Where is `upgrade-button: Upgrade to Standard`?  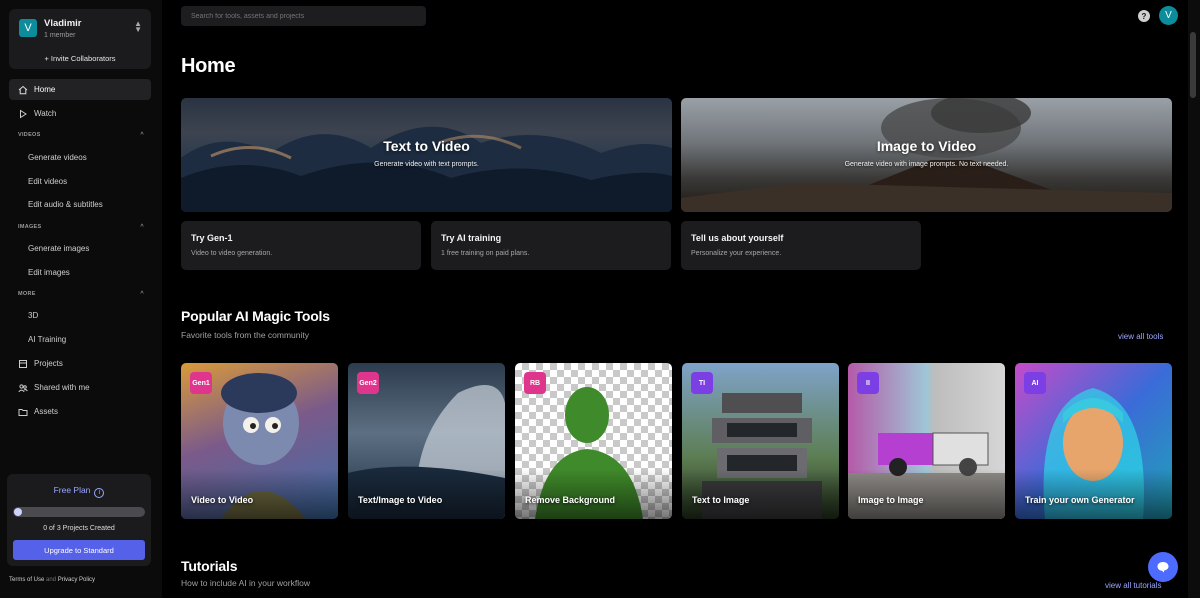
upgrade-button: Upgrade to Standard is located at coordinates (79, 550).